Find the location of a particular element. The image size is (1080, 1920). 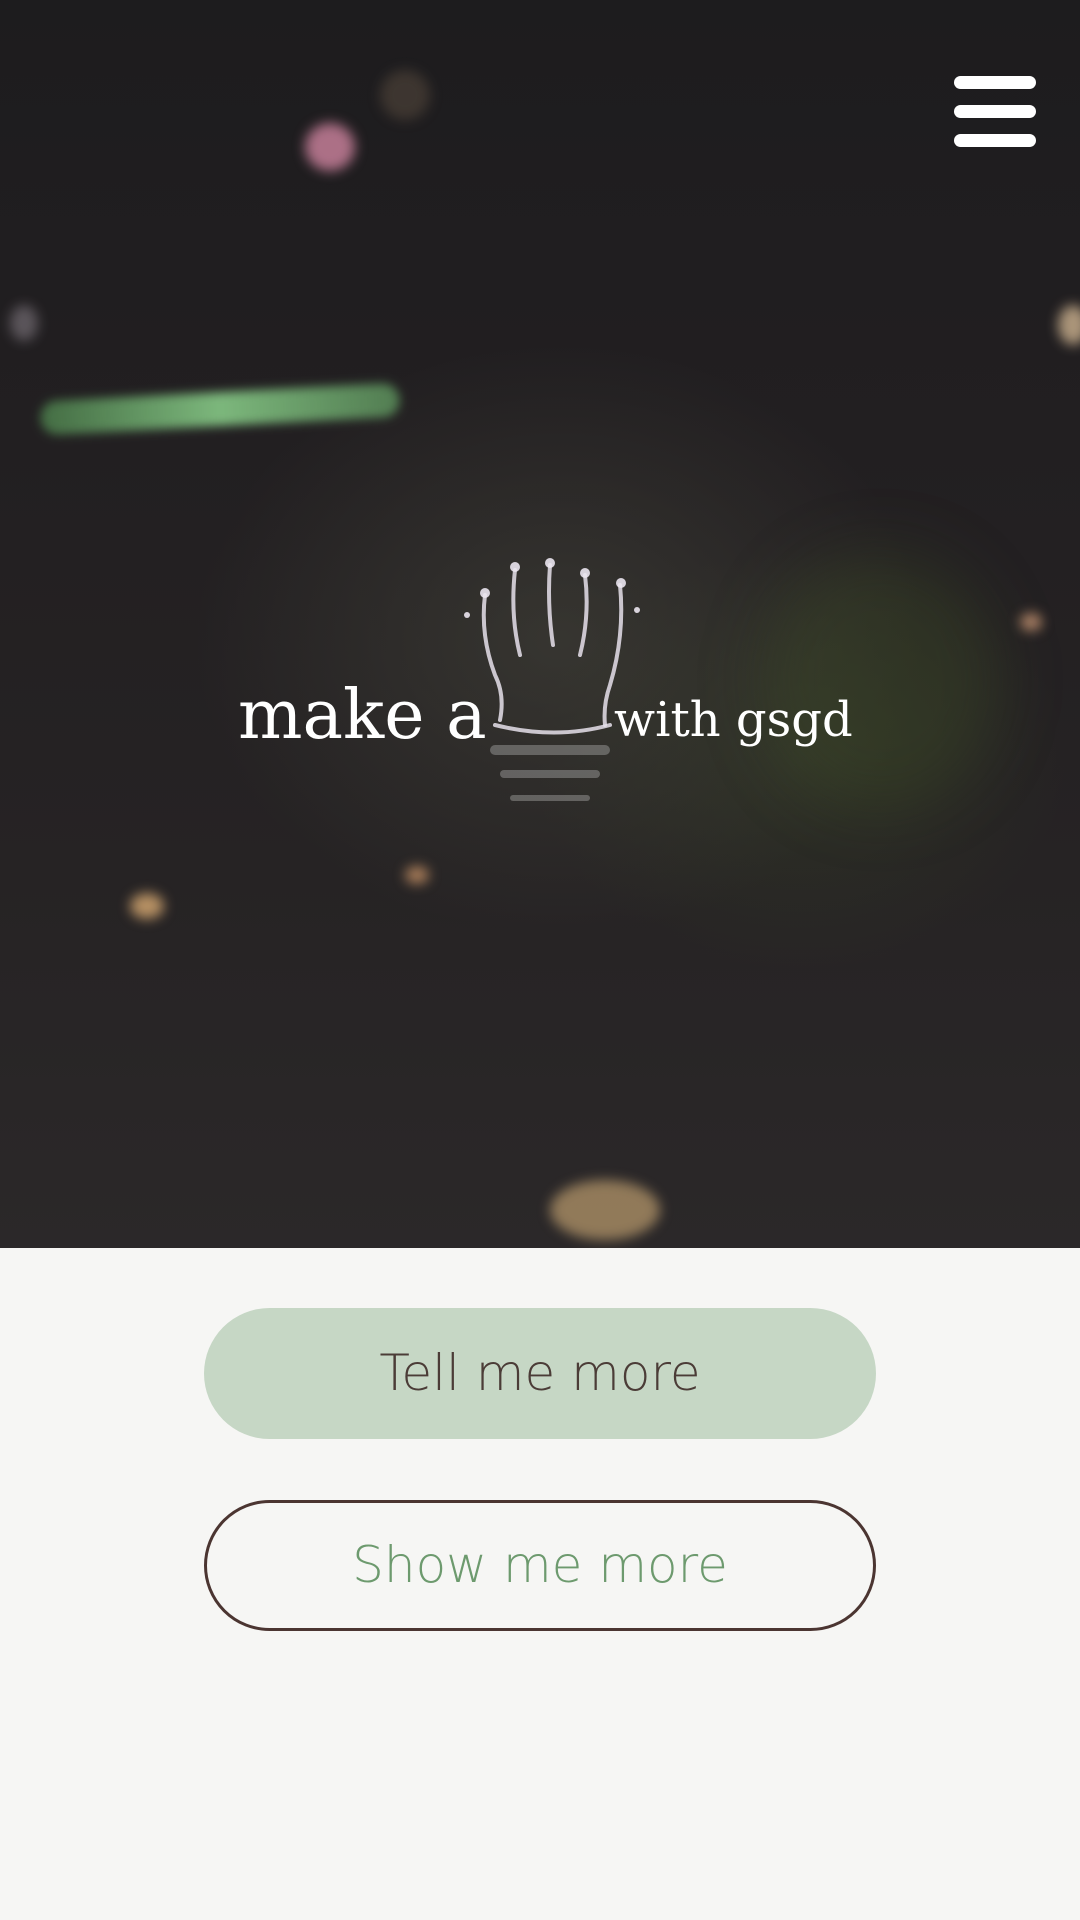

menu-button is located at coordinates (995, 112).